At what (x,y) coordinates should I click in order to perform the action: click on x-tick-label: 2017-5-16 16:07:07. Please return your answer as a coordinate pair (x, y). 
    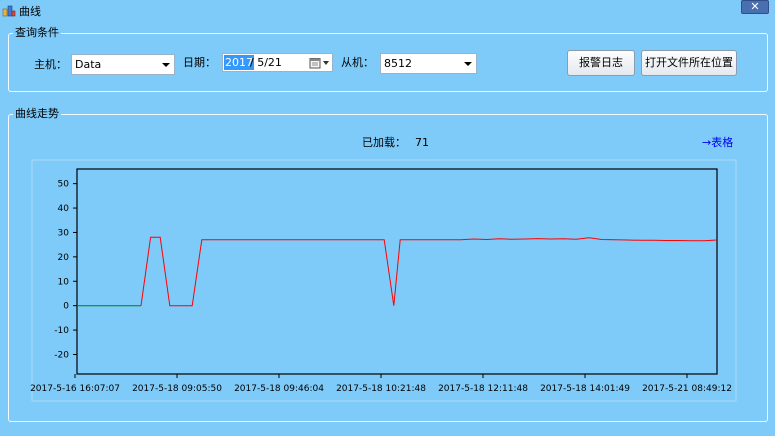
    Looking at the image, I should click on (75, 389).